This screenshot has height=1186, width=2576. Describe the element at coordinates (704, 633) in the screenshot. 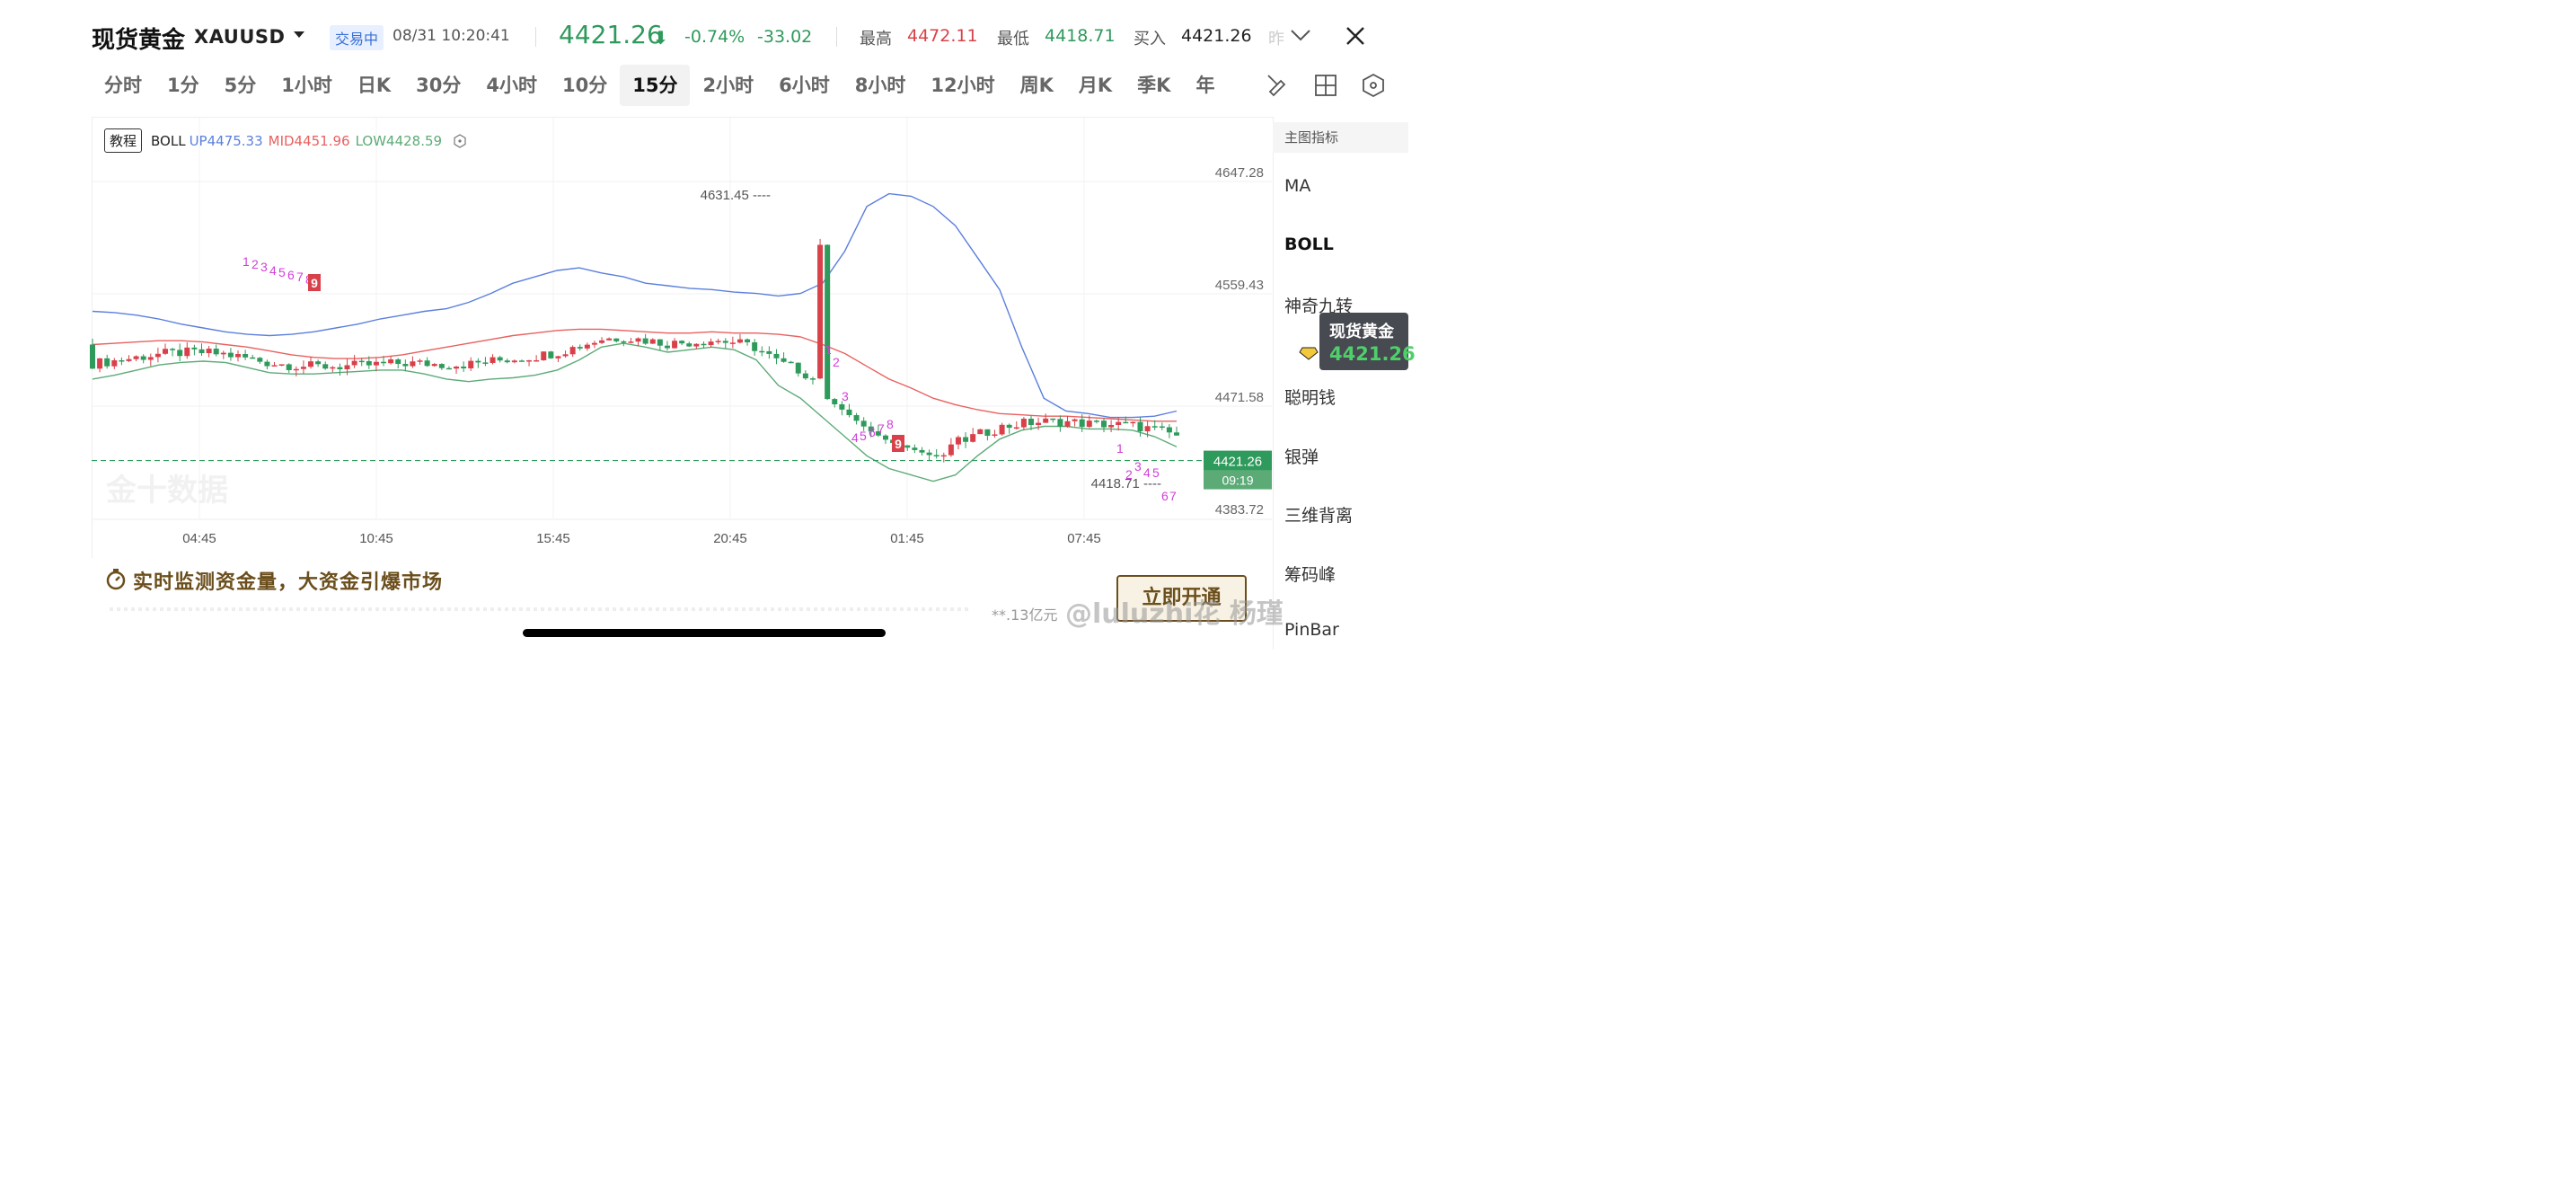

I see `home-indicator` at that location.